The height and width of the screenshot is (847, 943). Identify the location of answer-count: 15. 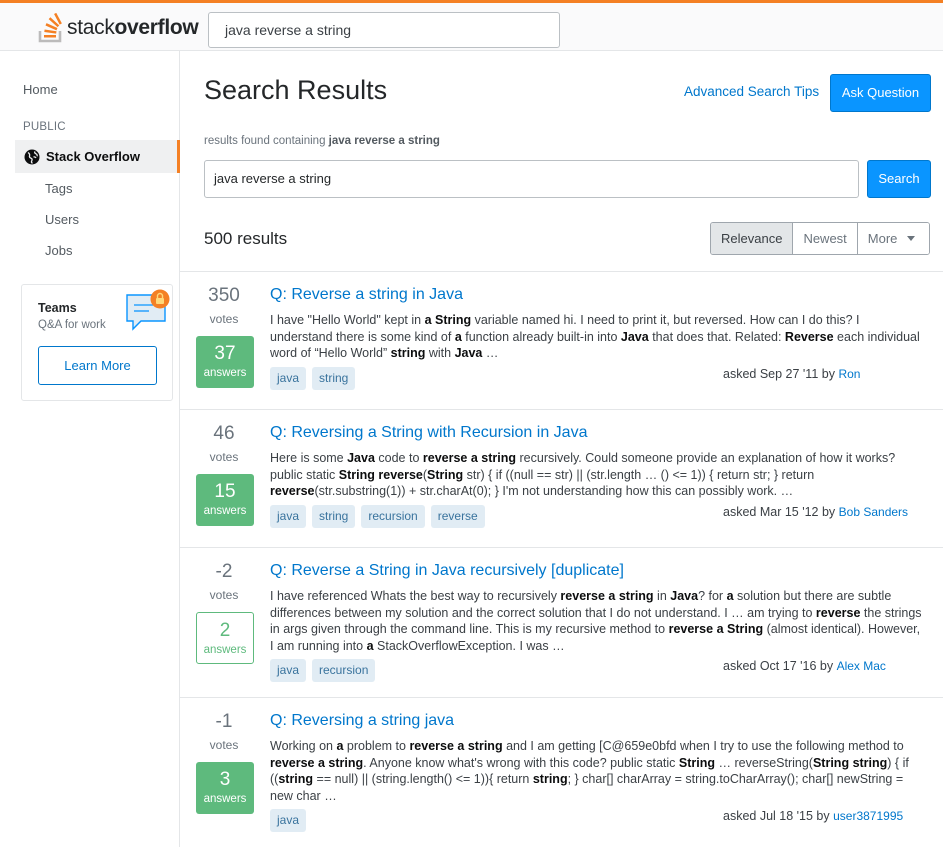
(225, 491).